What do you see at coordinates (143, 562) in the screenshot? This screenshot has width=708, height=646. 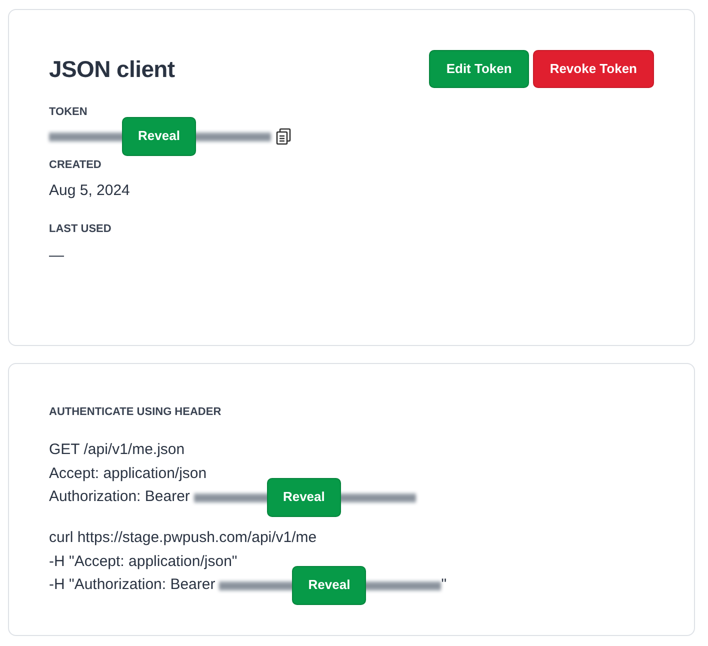 I see `code-line: -H "Accept: application/json"` at bounding box center [143, 562].